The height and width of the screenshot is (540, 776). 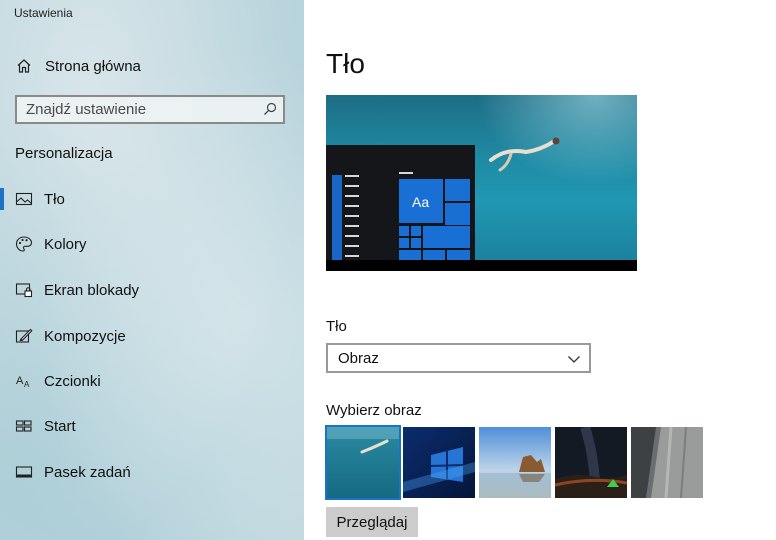 I want to click on background-type-label: Tło, so click(x=336, y=326).